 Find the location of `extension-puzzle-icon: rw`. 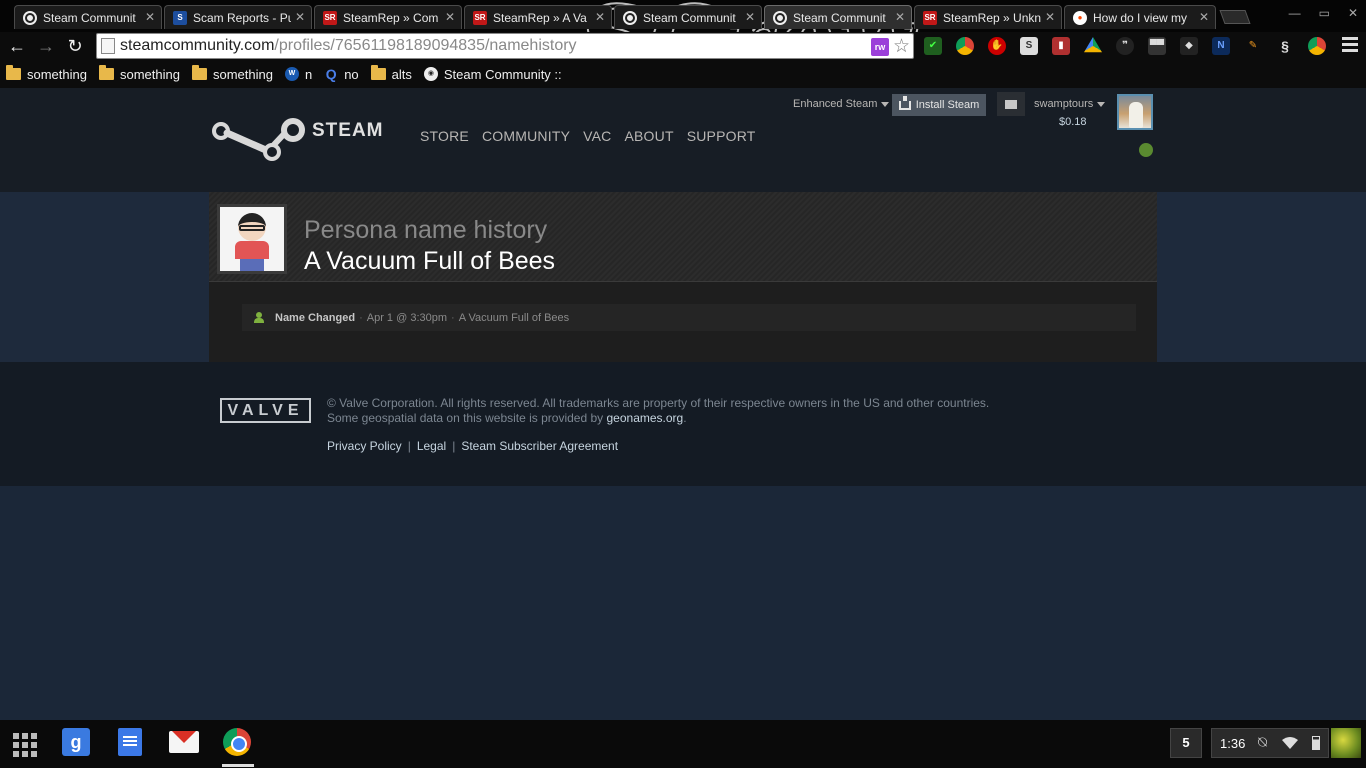

extension-puzzle-icon: rw is located at coordinates (880, 47).